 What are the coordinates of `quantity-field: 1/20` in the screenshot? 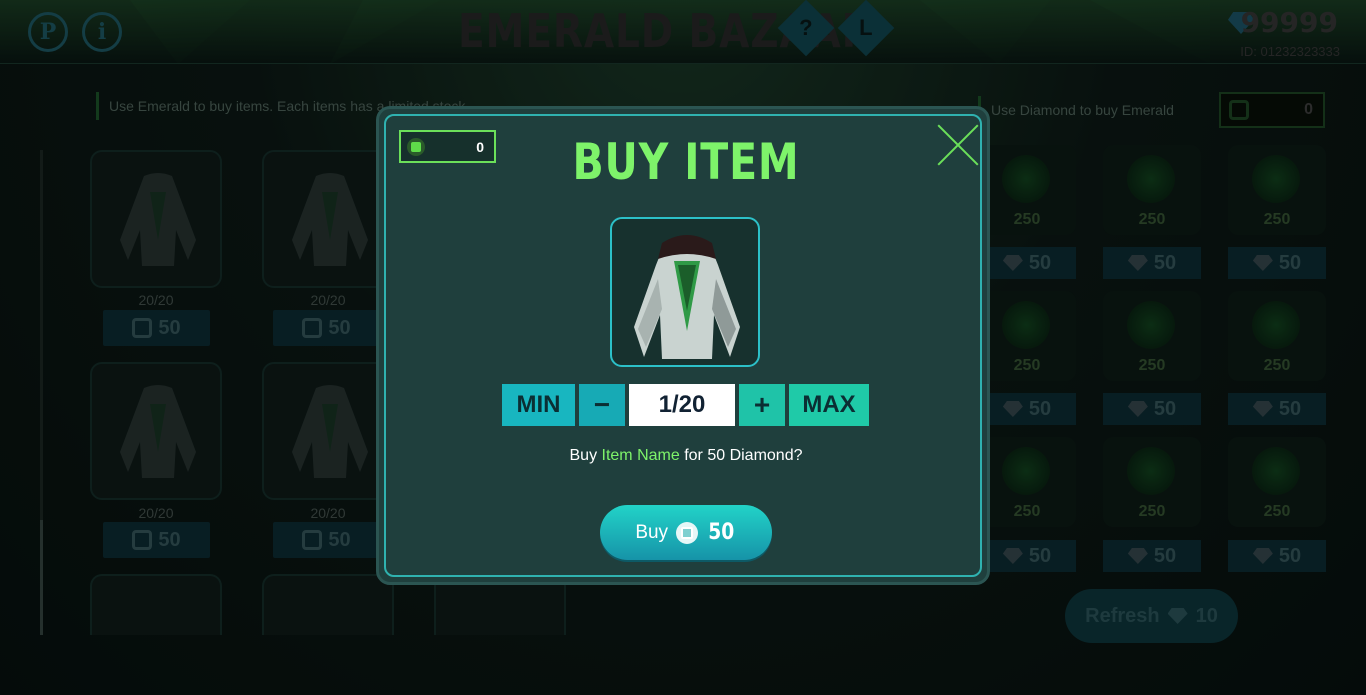 It's located at (682, 405).